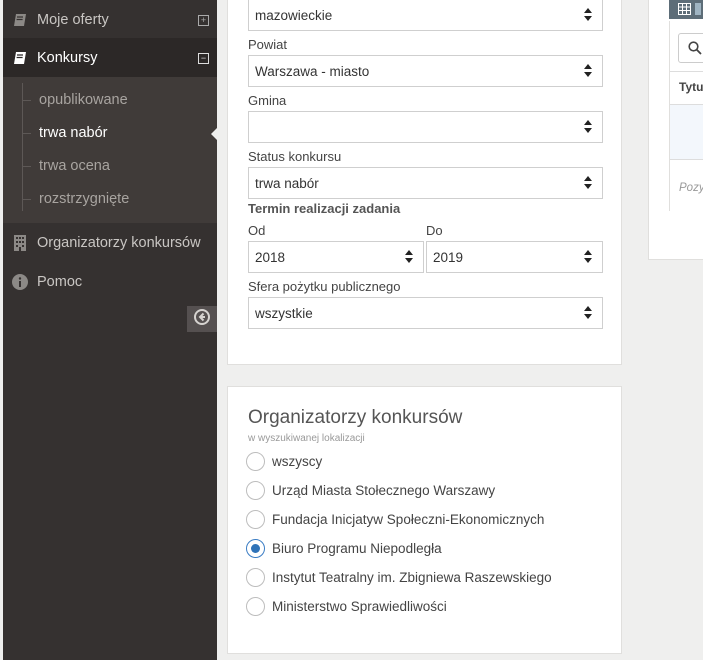 Image resolution: width=703 pixels, height=660 pixels. I want to click on radio-button-checked, so click(255, 548).